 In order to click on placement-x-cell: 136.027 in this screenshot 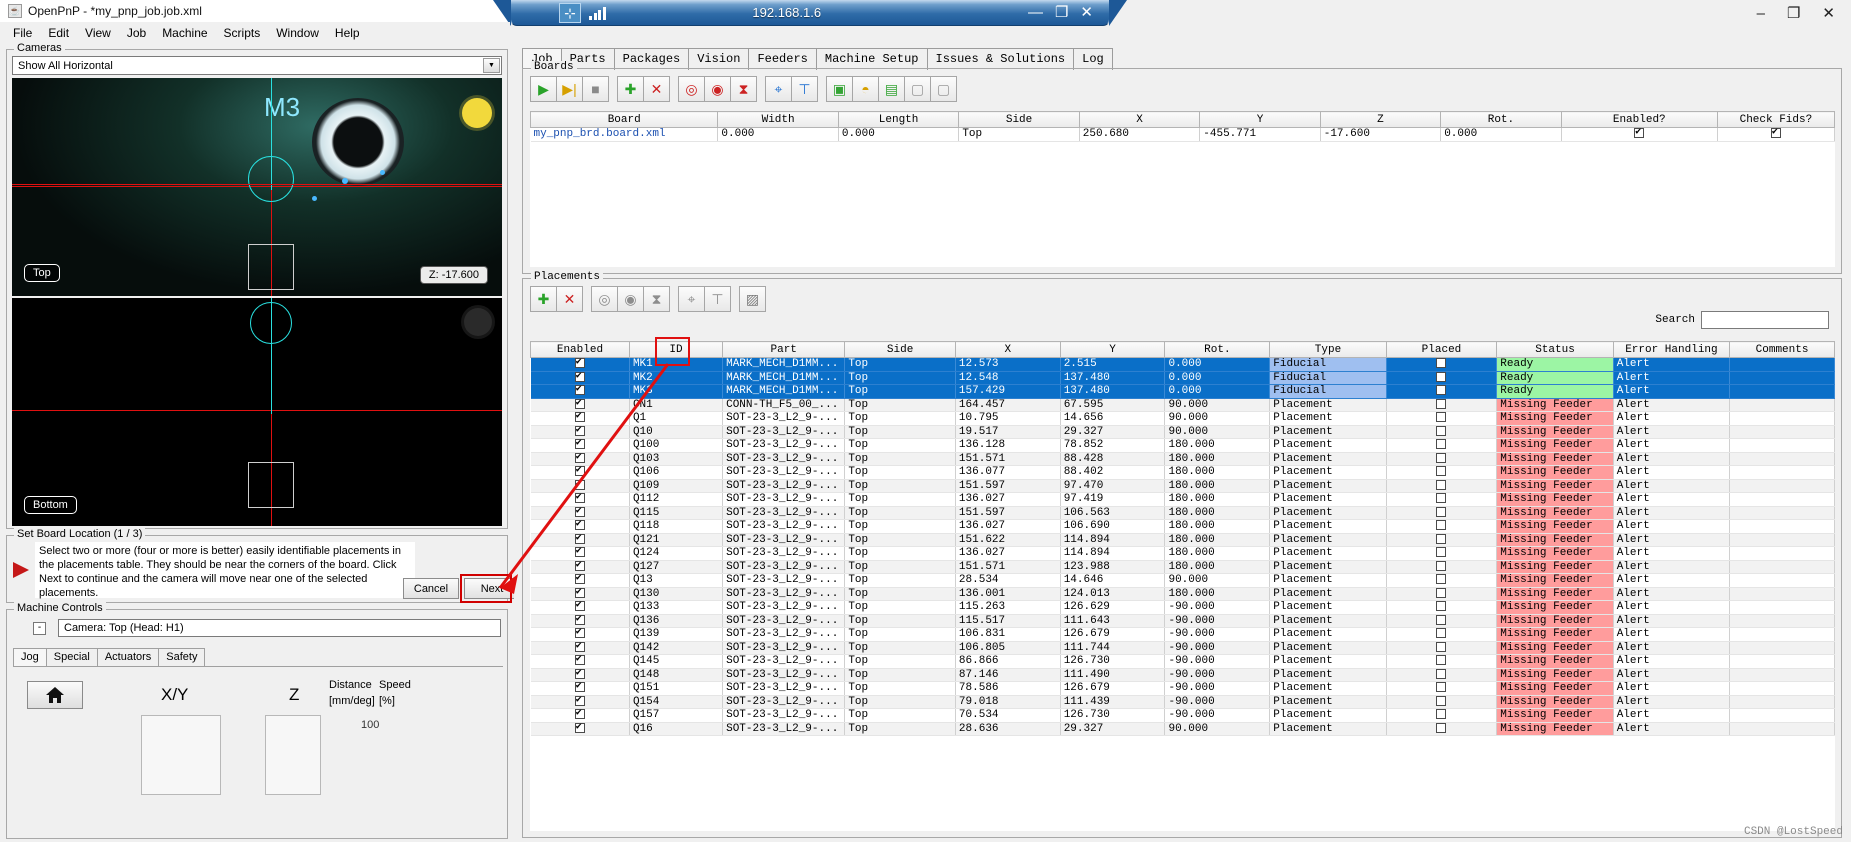, I will do `click(1008, 553)`.